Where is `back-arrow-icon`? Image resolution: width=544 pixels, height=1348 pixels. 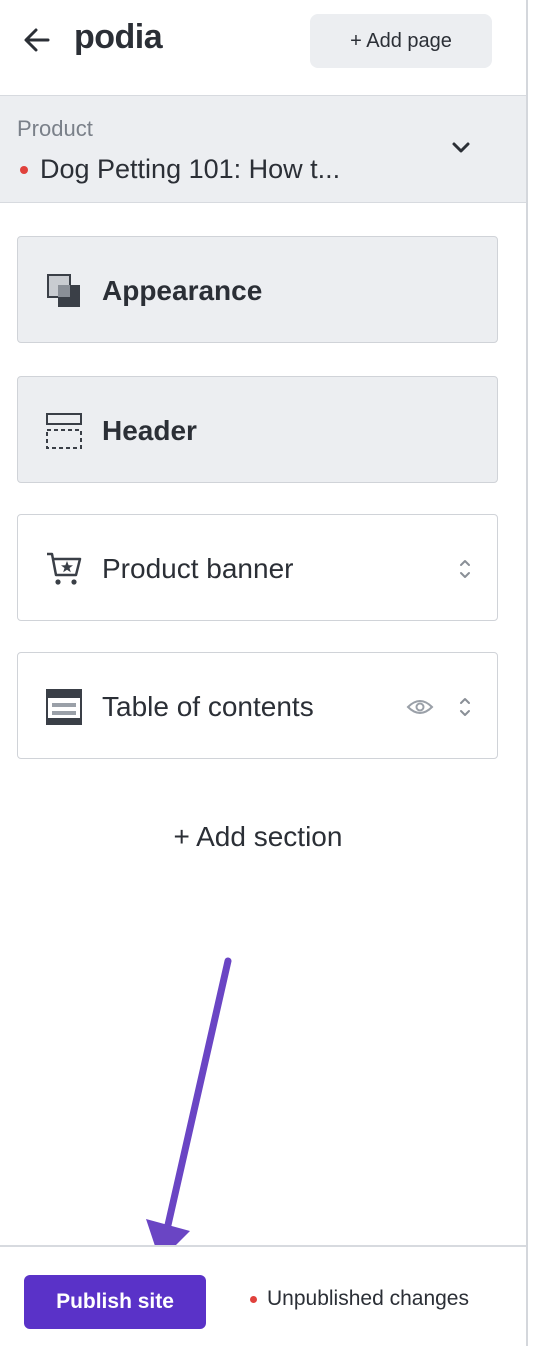
back-arrow-icon is located at coordinates (38, 40).